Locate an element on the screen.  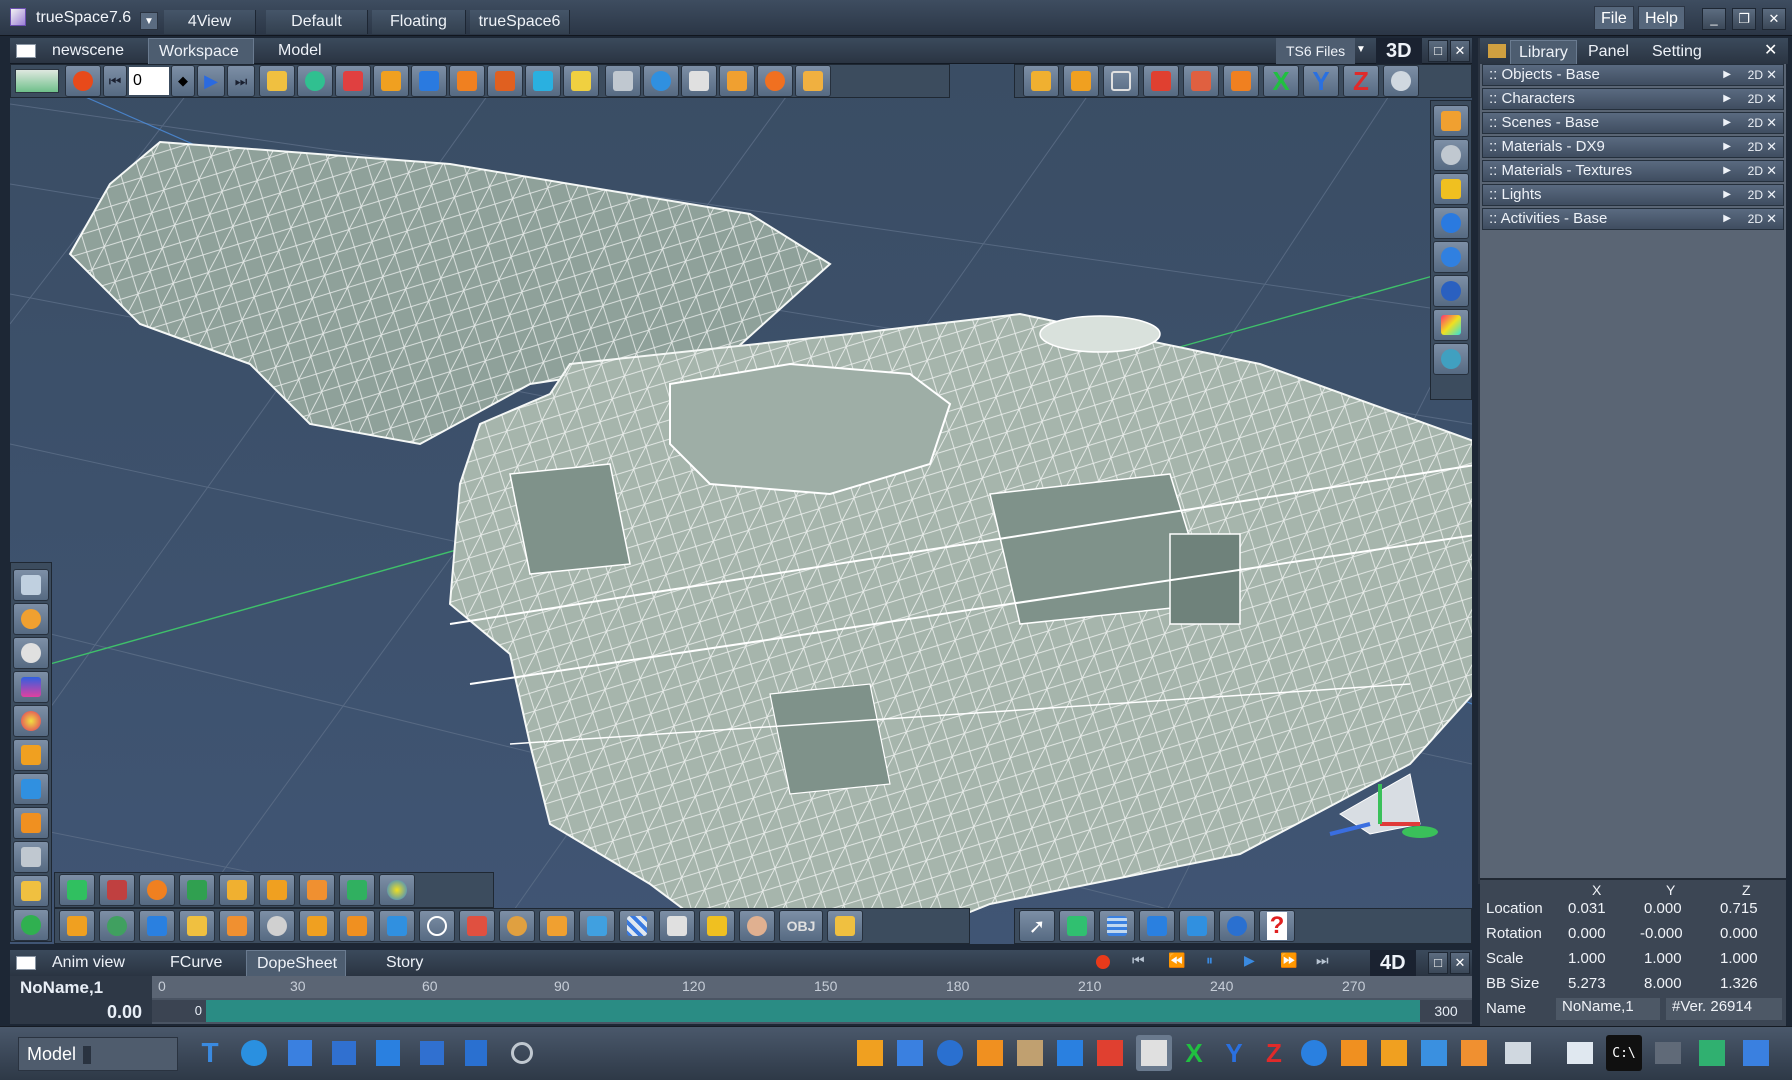
view-tool-icon is located at coordinates (31, 585).